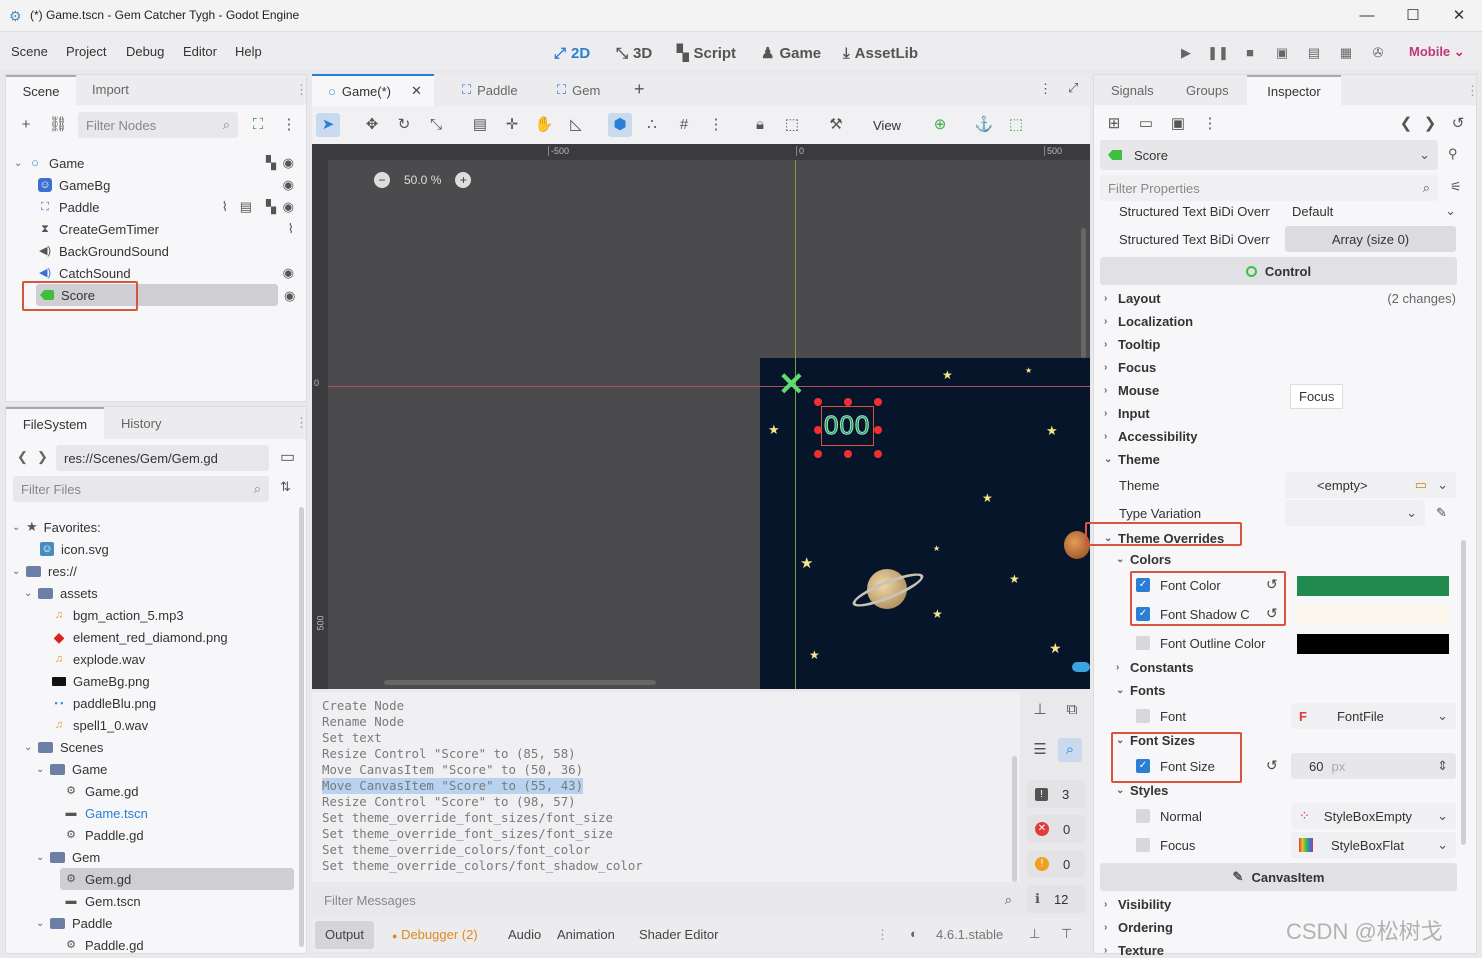 The height and width of the screenshot is (958, 1482). What do you see at coordinates (1278, 877) in the screenshot?
I see `canvasitem-category-header: ✎ CanvasItem` at bounding box center [1278, 877].